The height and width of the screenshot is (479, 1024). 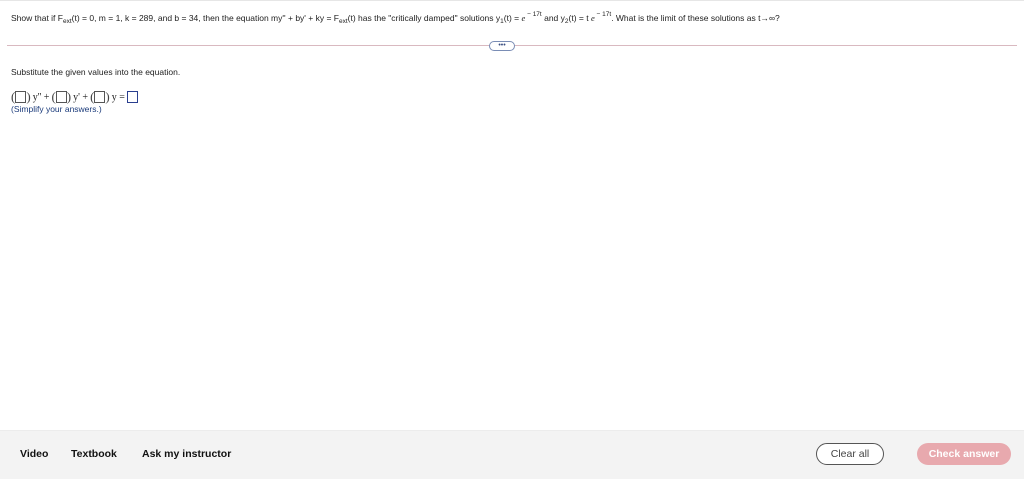 I want to click on term-yp: y' +, so click(x=81, y=97).